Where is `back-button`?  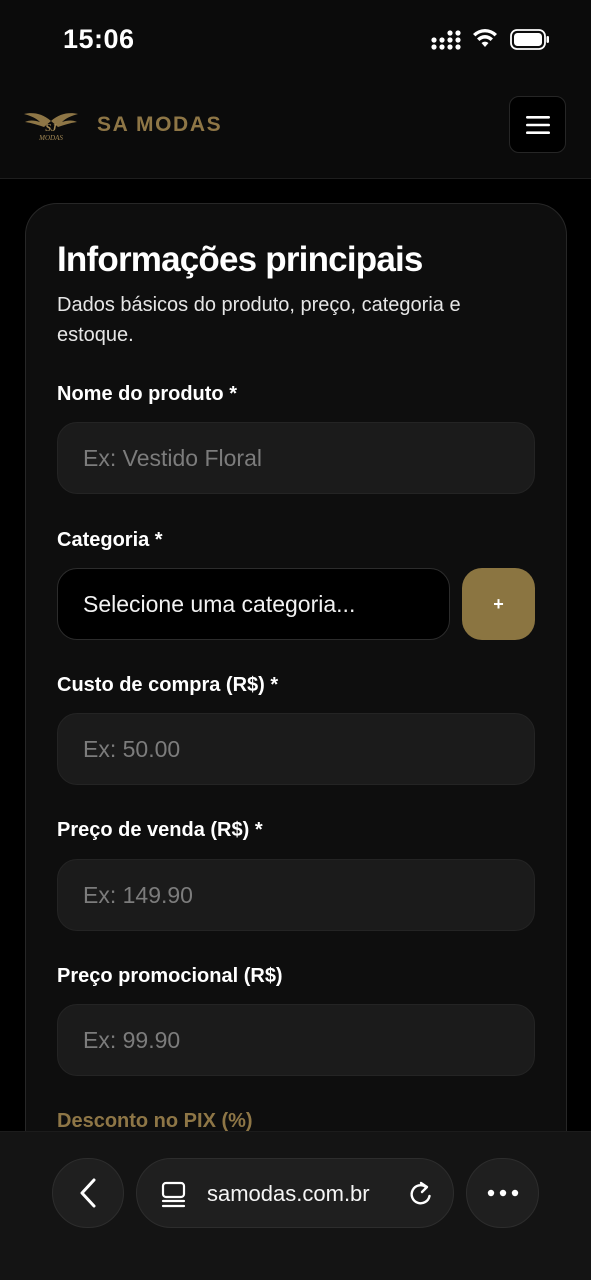 back-button is located at coordinates (88, 1193).